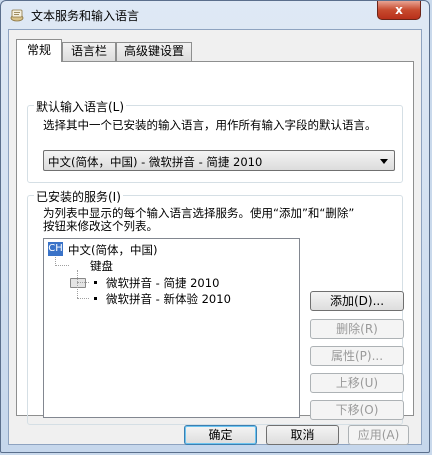 The image size is (432, 455). What do you see at coordinates (210, 125) in the screenshot?
I see `default-language-description: 选择其中一个已安装的输入语言，用作所有输入字段的默认语言。` at bounding box center [210, 125].